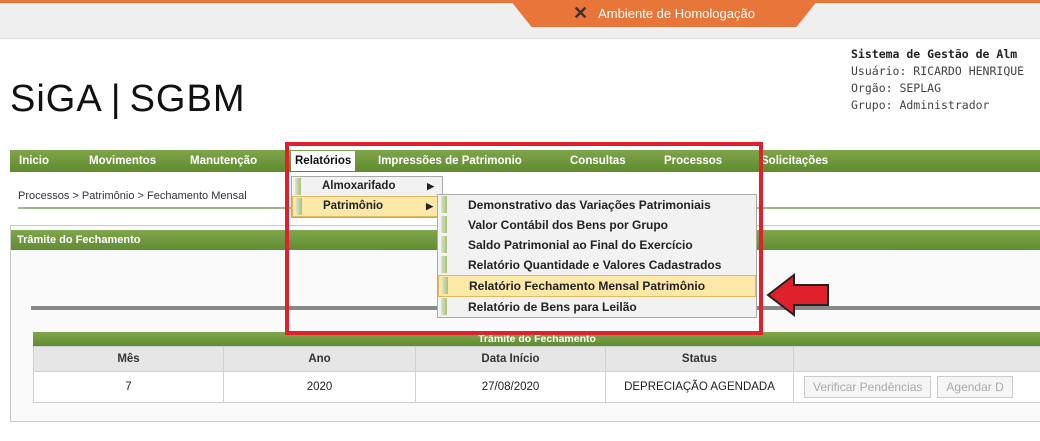  Describe the element at coordinates (319, 359) in the screenshot. I see `col-ano: Ano` at that location.